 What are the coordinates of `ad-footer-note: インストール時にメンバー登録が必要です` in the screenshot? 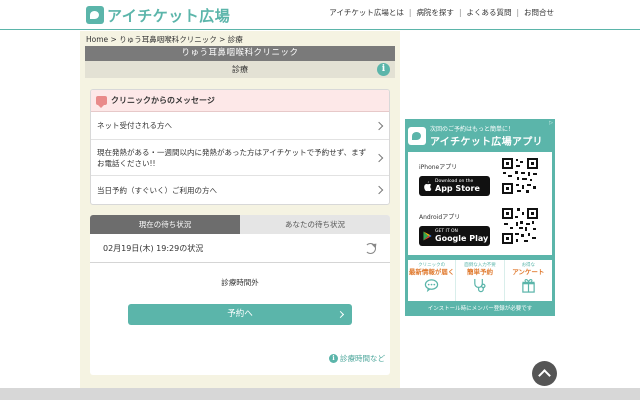 It's located at (480, 309).